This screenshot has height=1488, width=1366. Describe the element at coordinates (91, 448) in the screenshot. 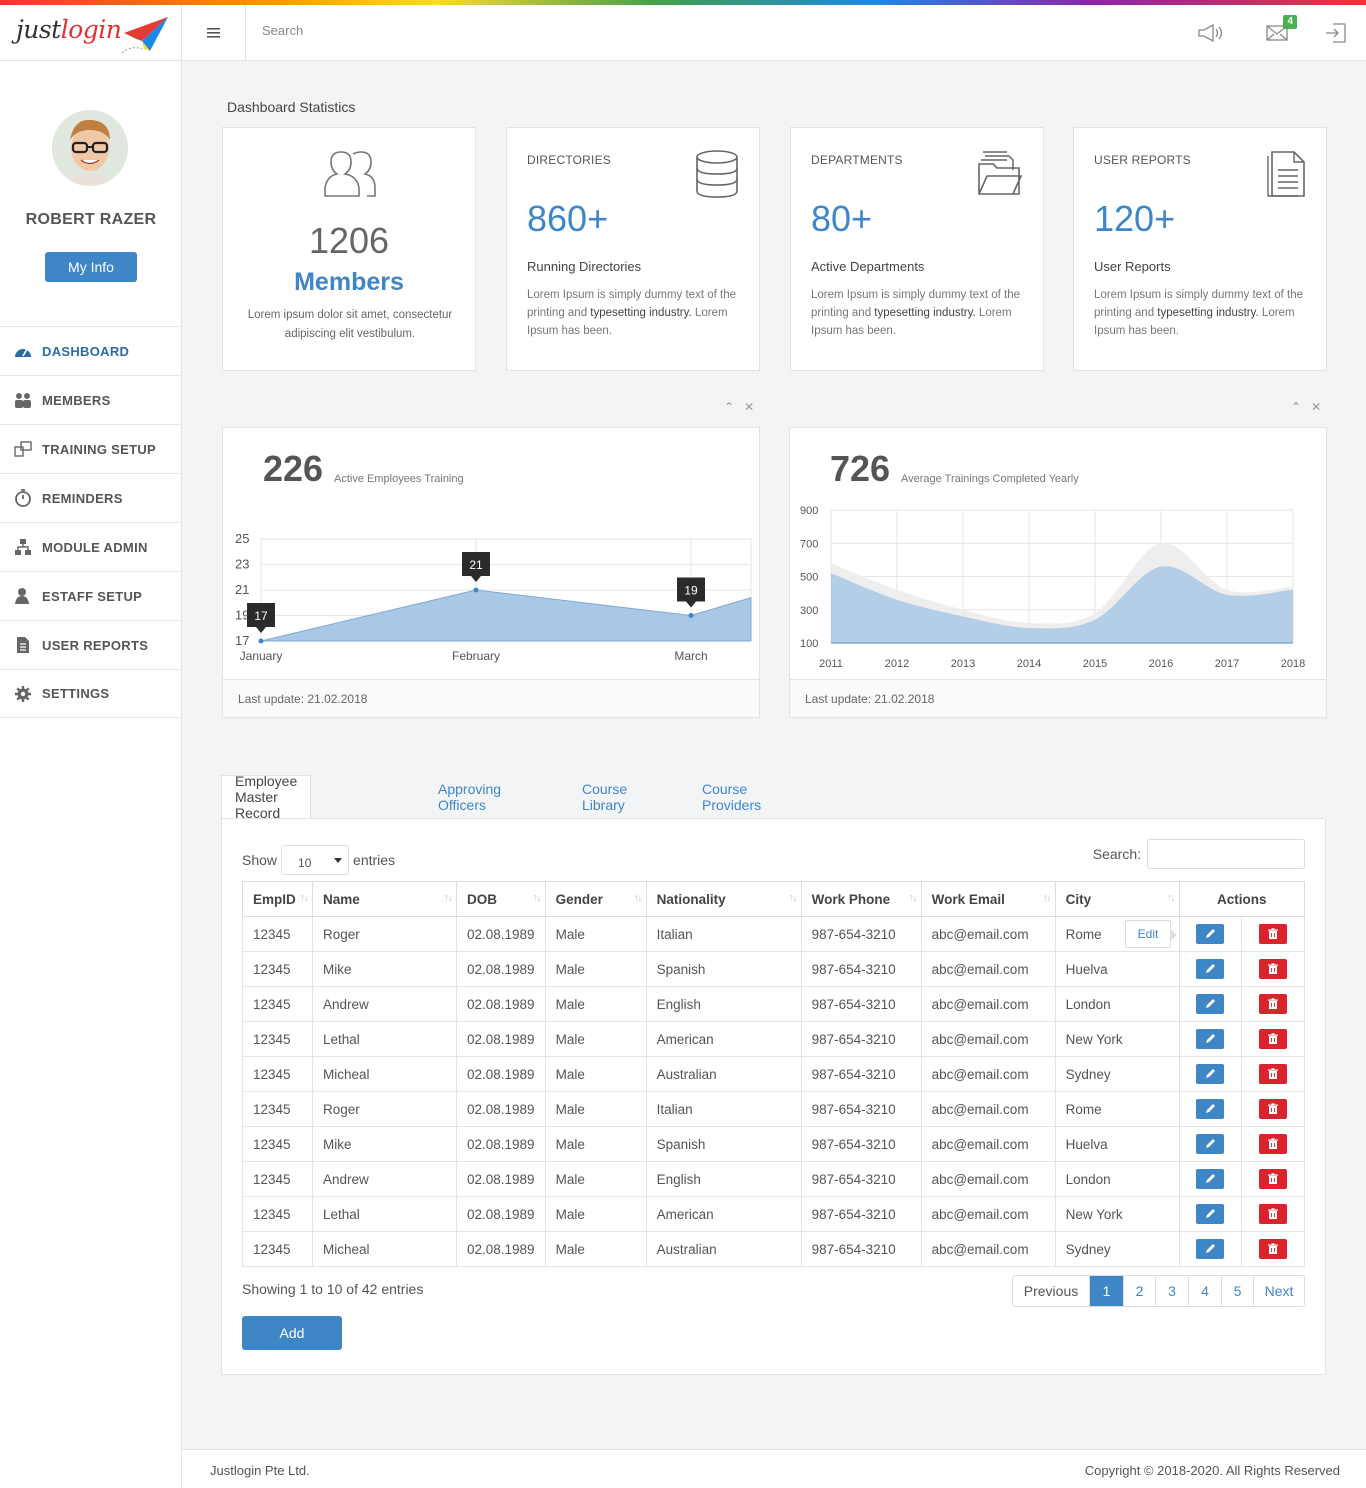

I see `sidebar-item-training-setup: TRAINING SETUP` at that location.